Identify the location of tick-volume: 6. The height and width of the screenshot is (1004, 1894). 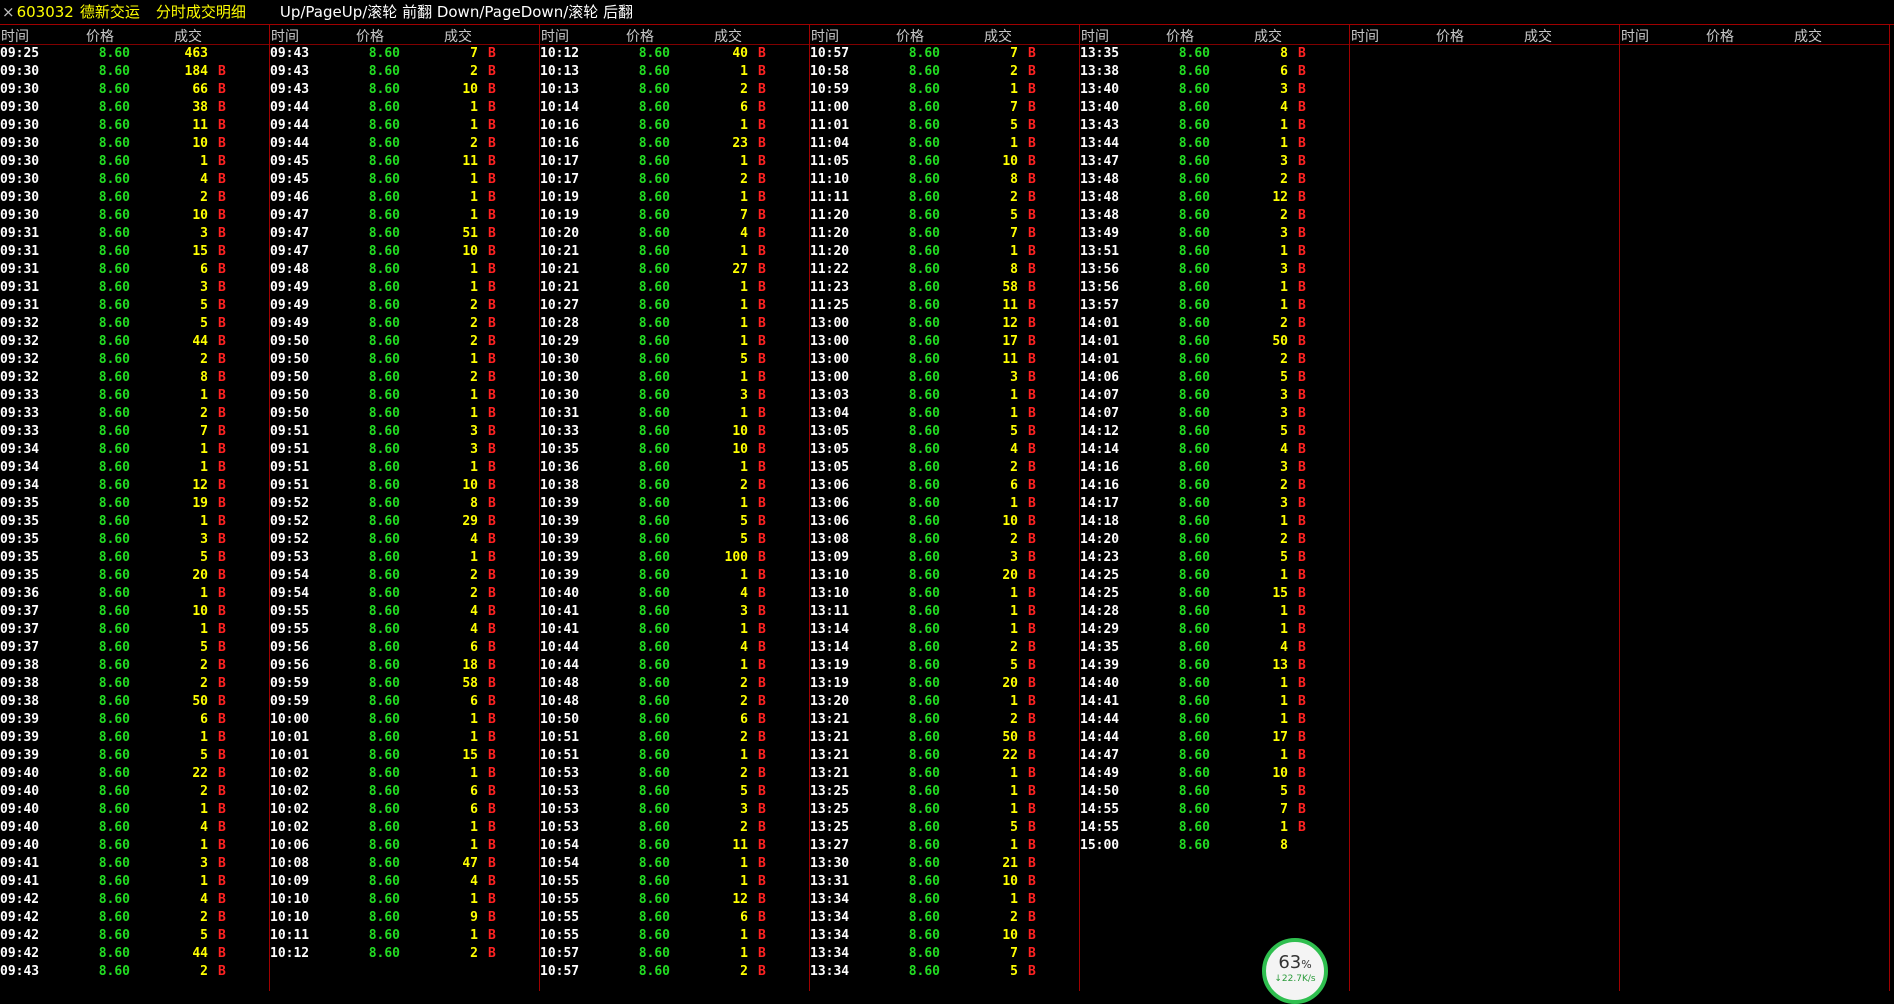
(474, 809).